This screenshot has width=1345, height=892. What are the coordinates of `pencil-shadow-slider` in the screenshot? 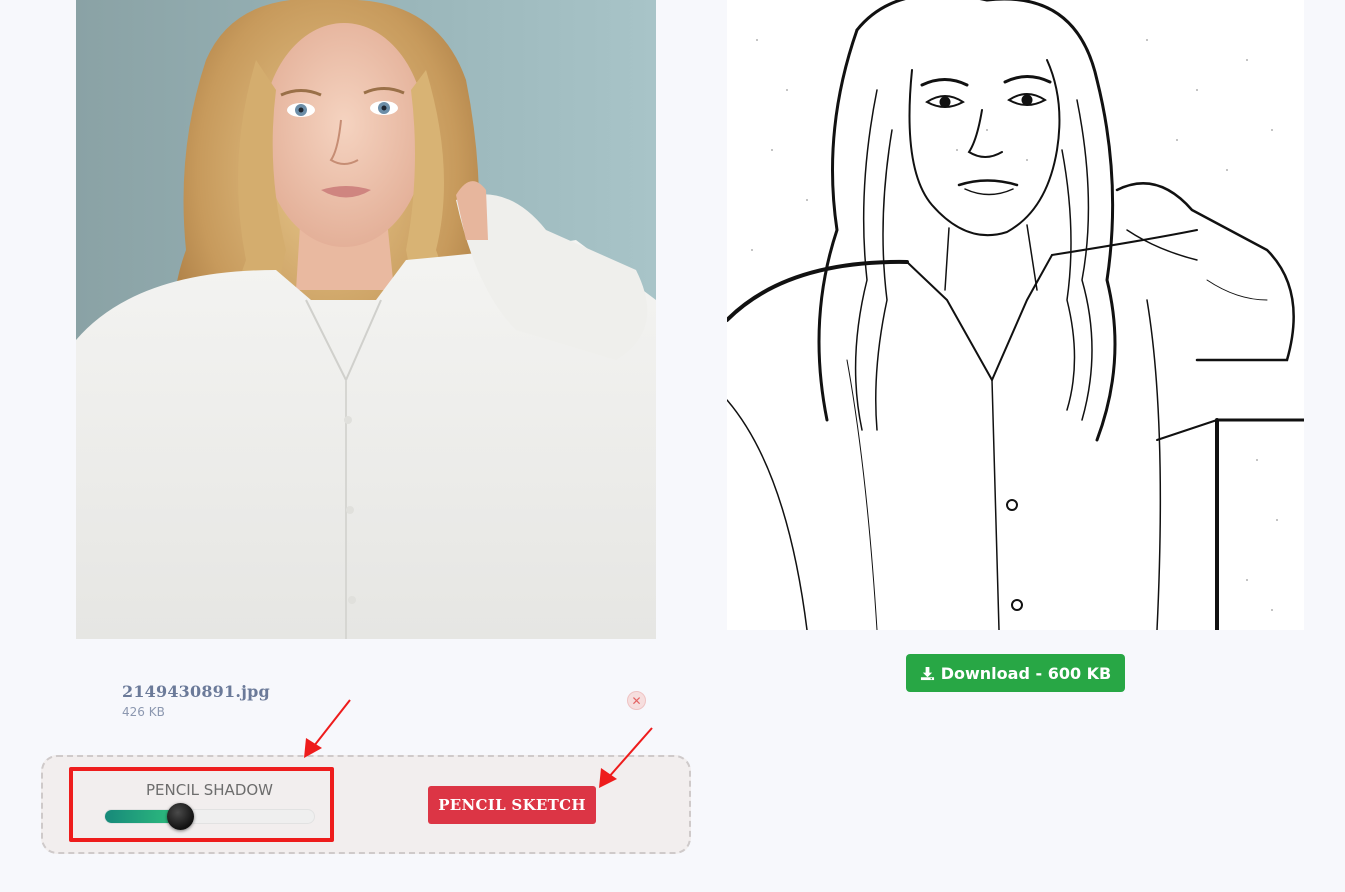 It's located at (209, 816).